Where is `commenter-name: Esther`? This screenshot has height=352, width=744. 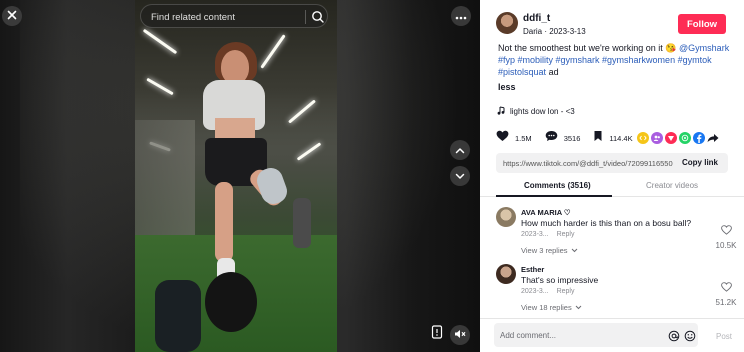 commenter-name: Esther is located at coordinates (532, 269).